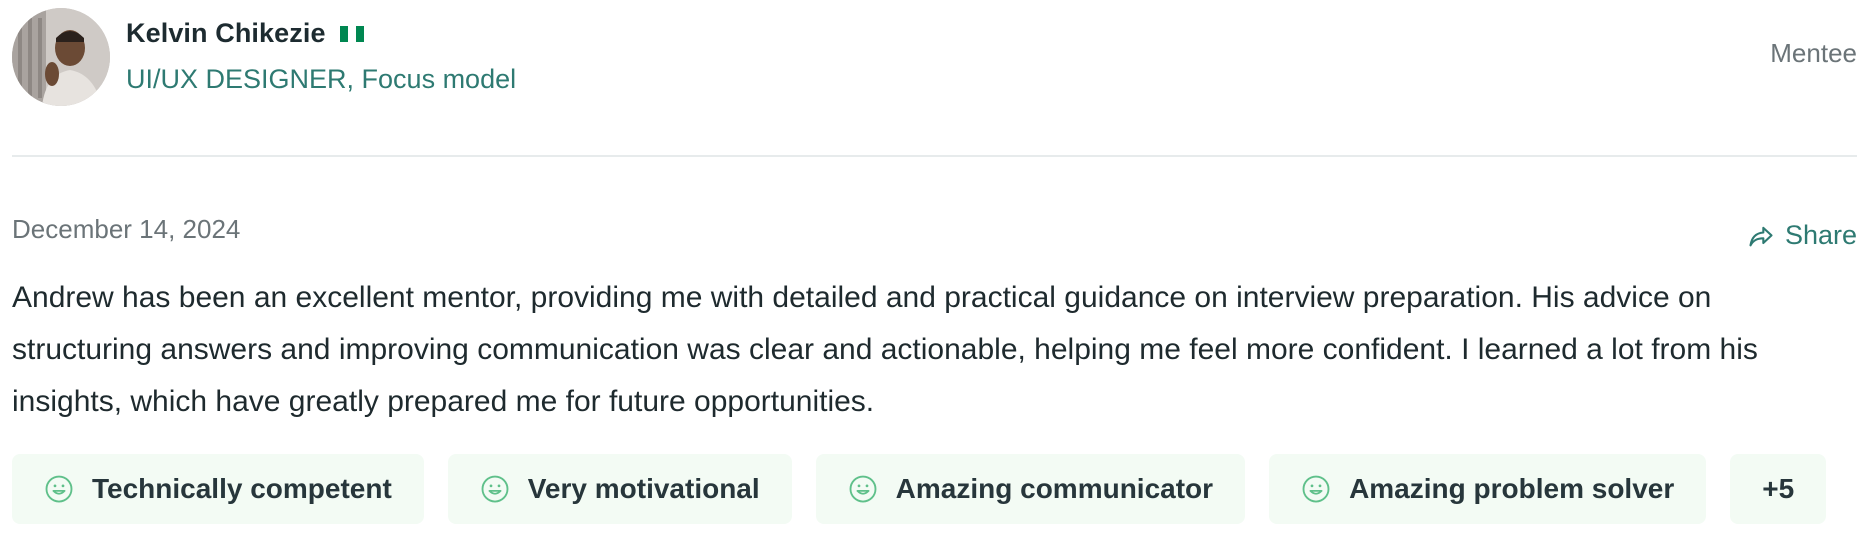 Image resolution: width=1860 pixels, height=544 pixels. I want to click on review-date: December 14, 2024, so click(126, 229).